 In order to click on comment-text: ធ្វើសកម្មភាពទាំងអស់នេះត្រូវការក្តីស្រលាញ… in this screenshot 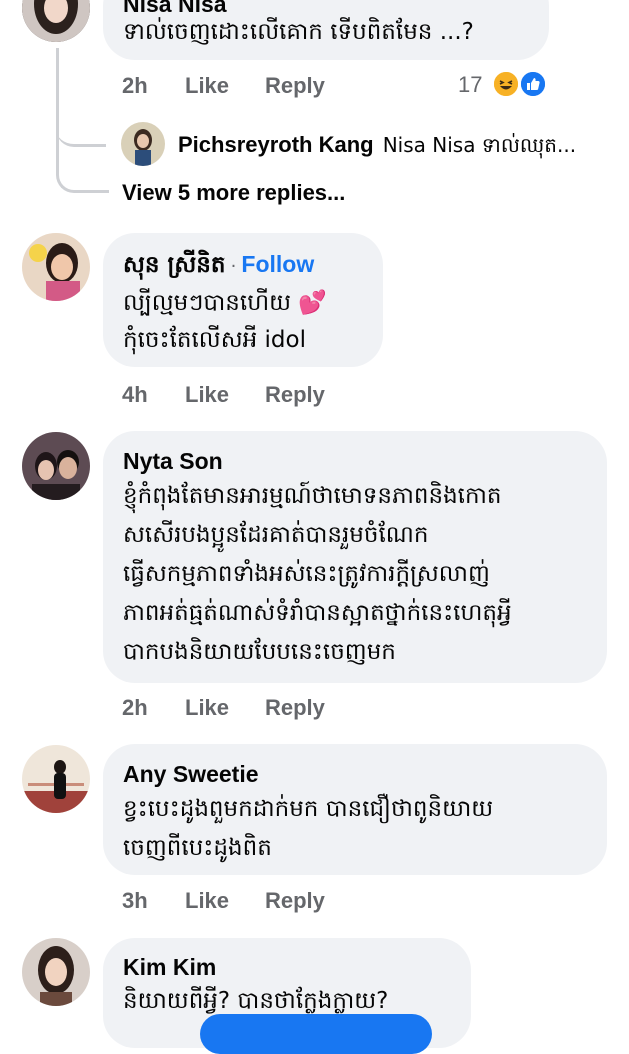, I will do `click(306, 574)`.